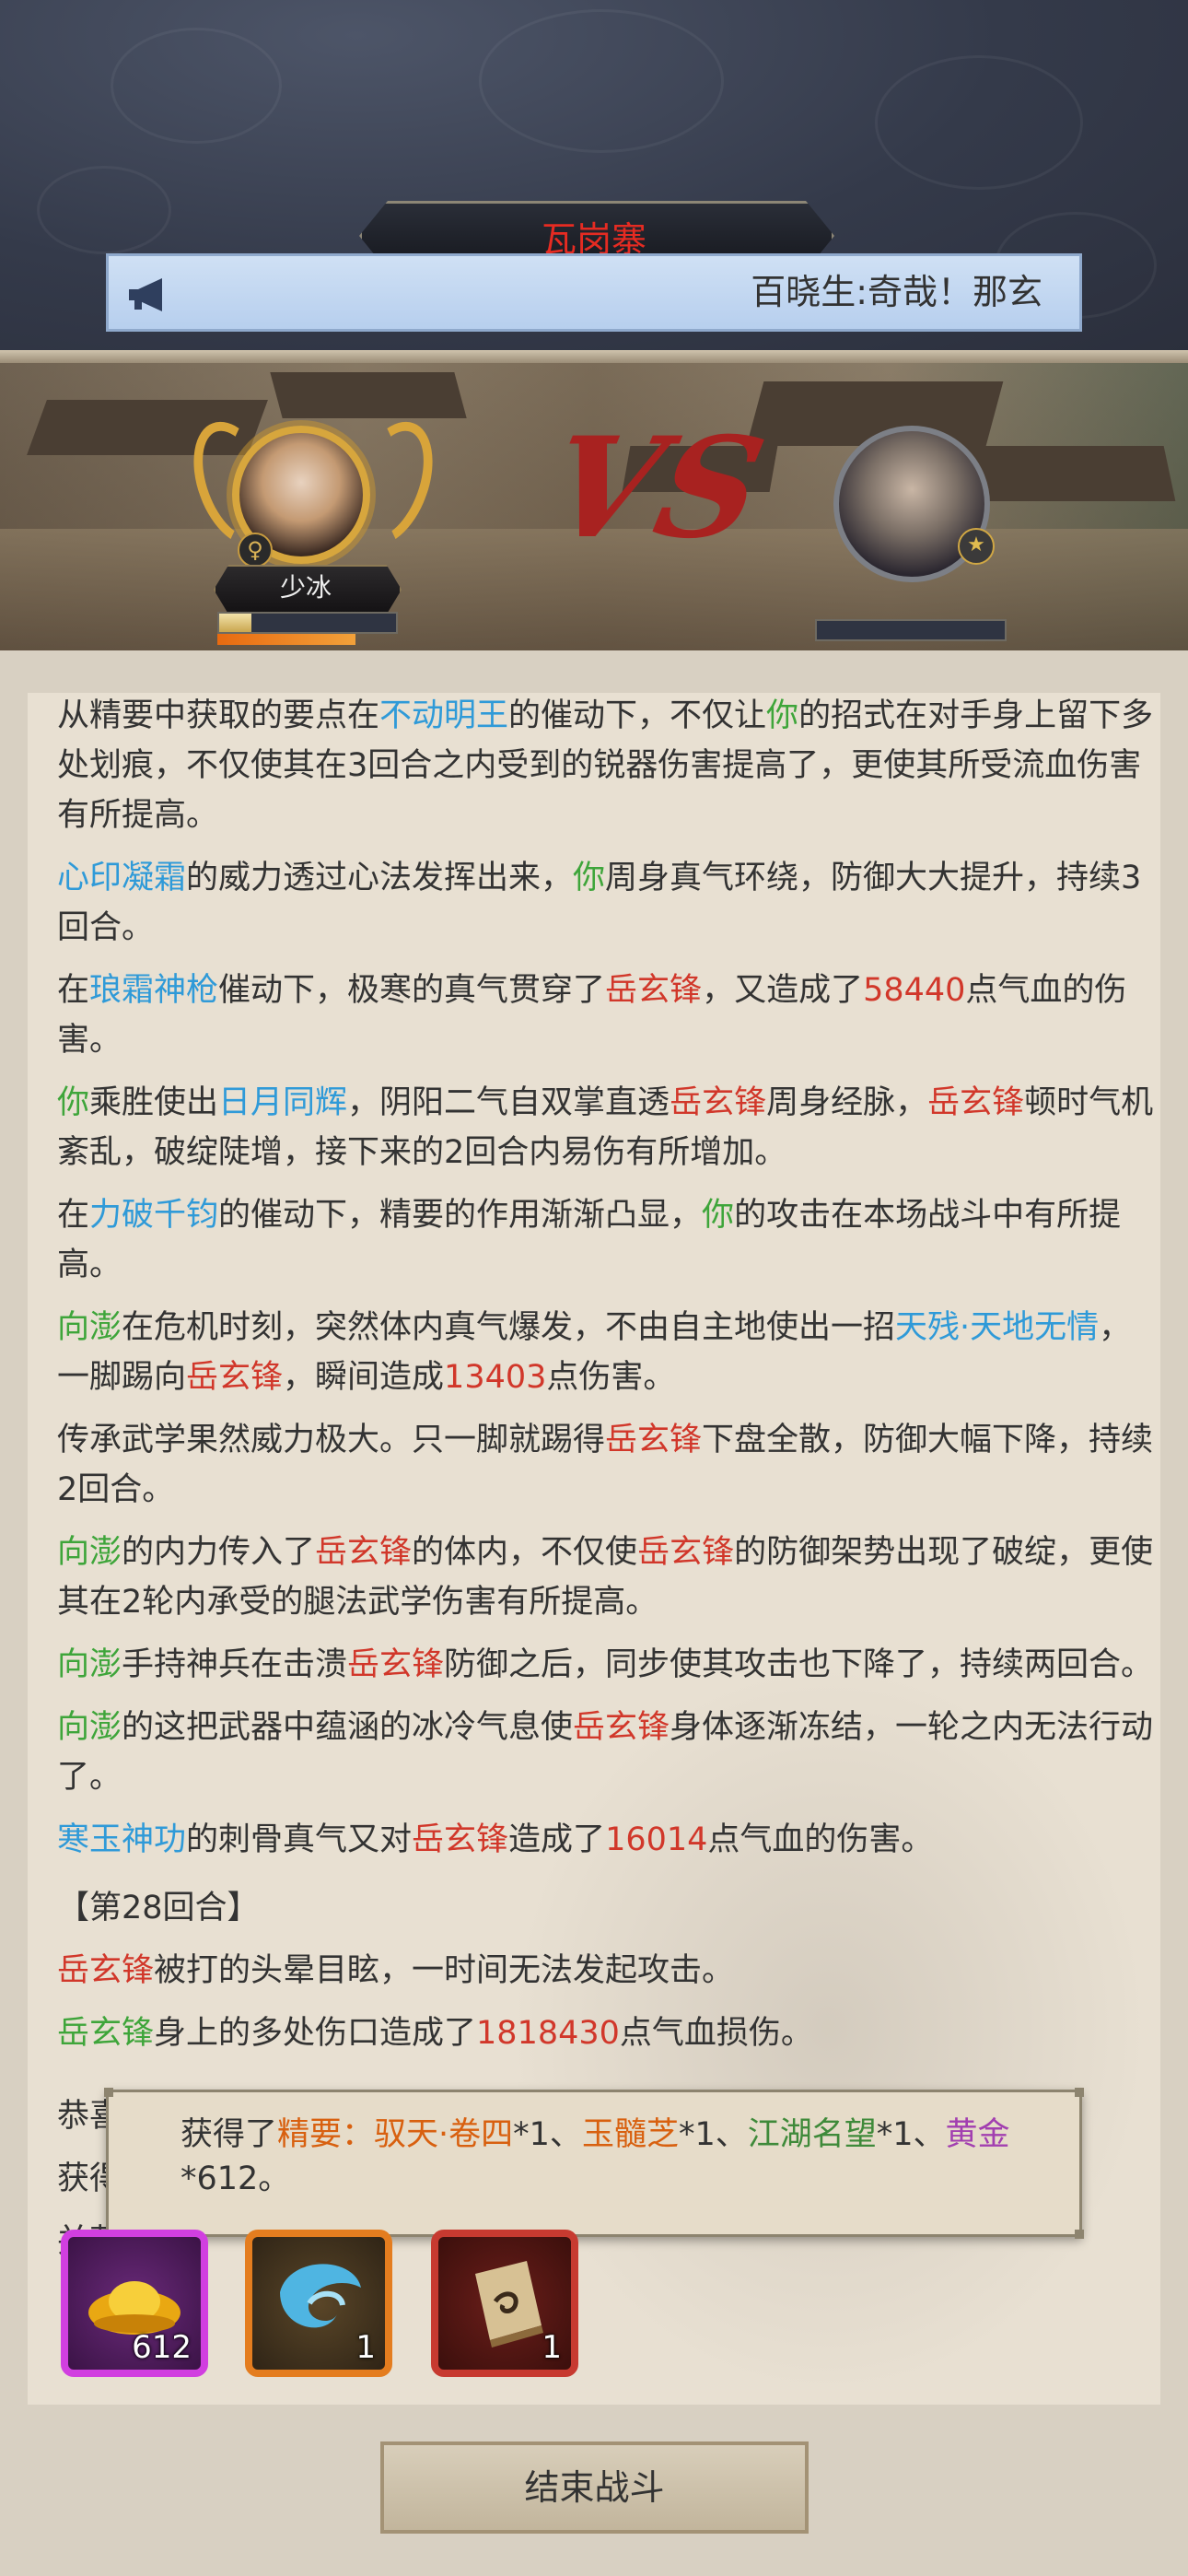 The width and height of the screenshot is (1188, 2576). What do you see at coordinates (847, 1102) in the screenshot?
I see `log-segment: 周身经脉，` at bounding box center [847, 1102].